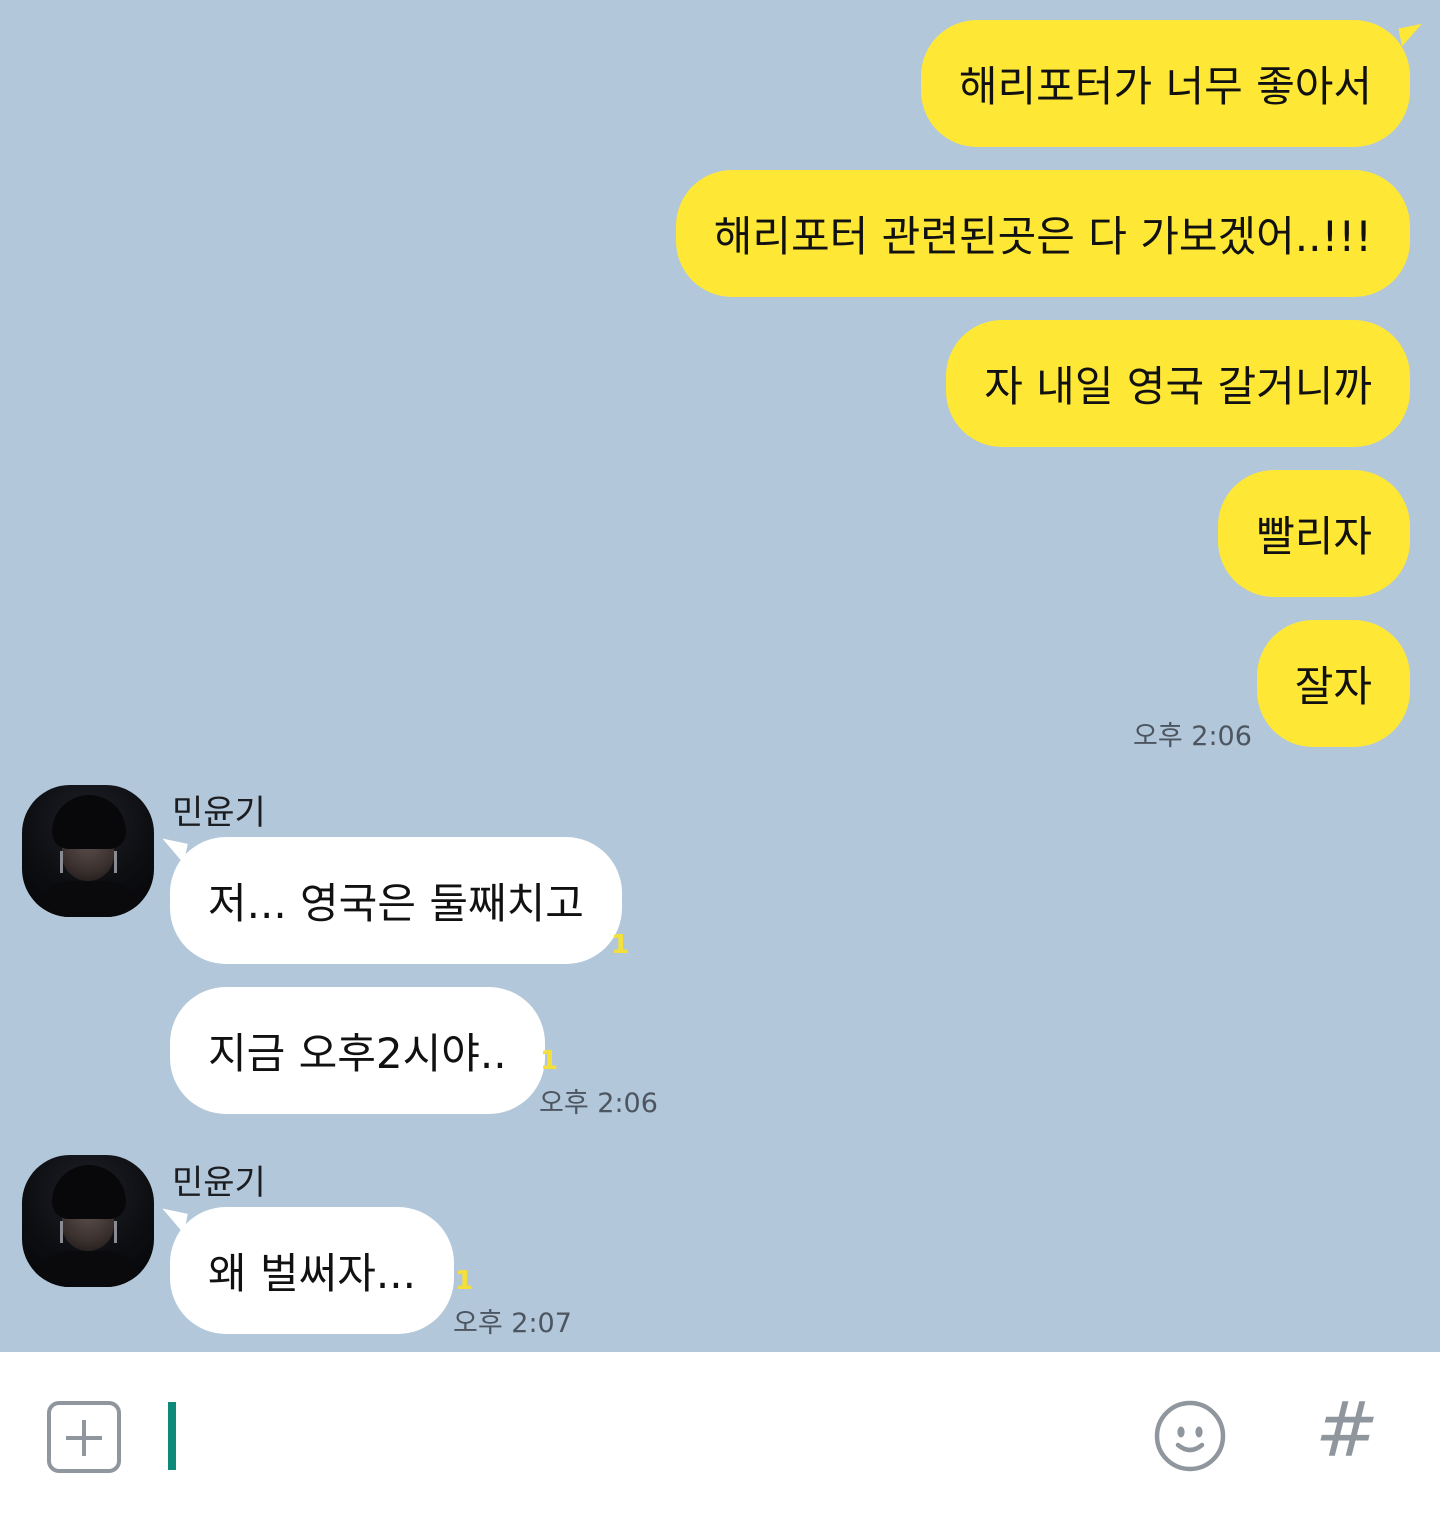 The height and width of the screenshot is (1514, 1440). I want to click on smiley-icon, so click(1190, 1436).